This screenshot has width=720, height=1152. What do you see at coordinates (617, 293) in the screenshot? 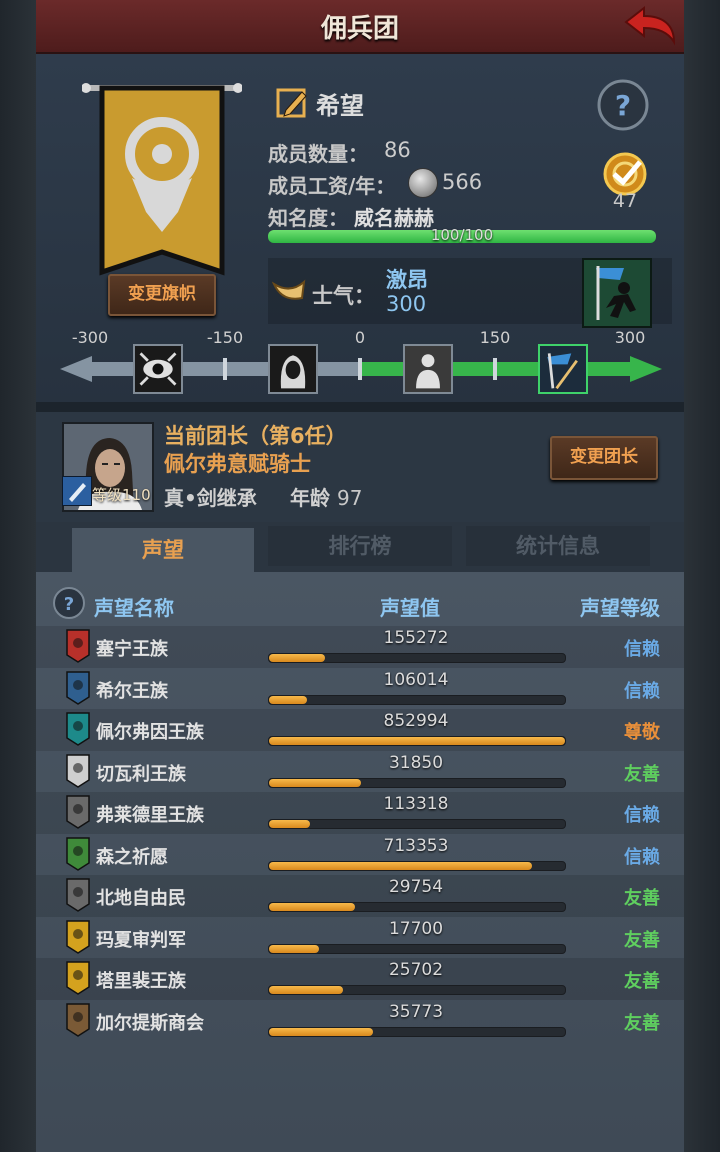
I see `charging-soldier-icon` at bounding box center [617, 293].